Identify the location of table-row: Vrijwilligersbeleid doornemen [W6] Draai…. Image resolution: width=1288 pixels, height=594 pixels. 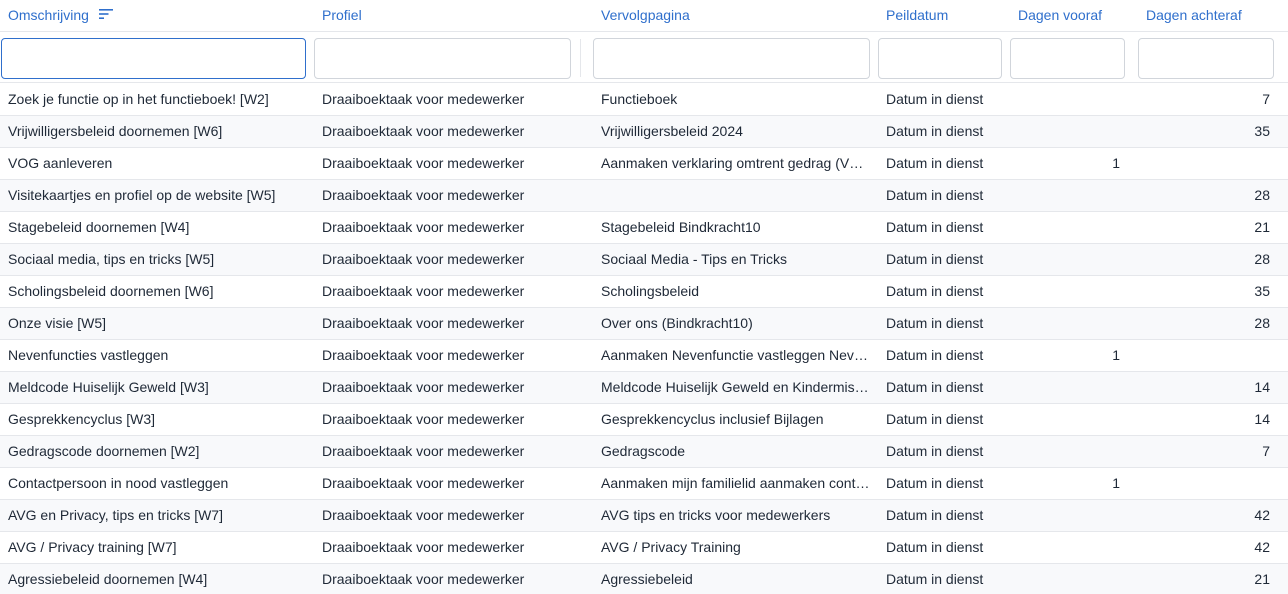
(644, 132).